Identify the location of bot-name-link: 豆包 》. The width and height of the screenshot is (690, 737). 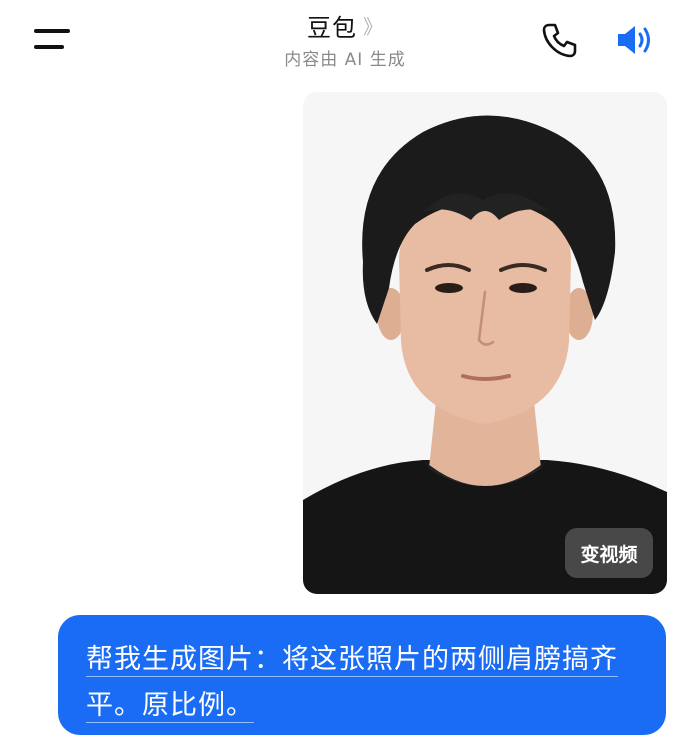
(345, 25).